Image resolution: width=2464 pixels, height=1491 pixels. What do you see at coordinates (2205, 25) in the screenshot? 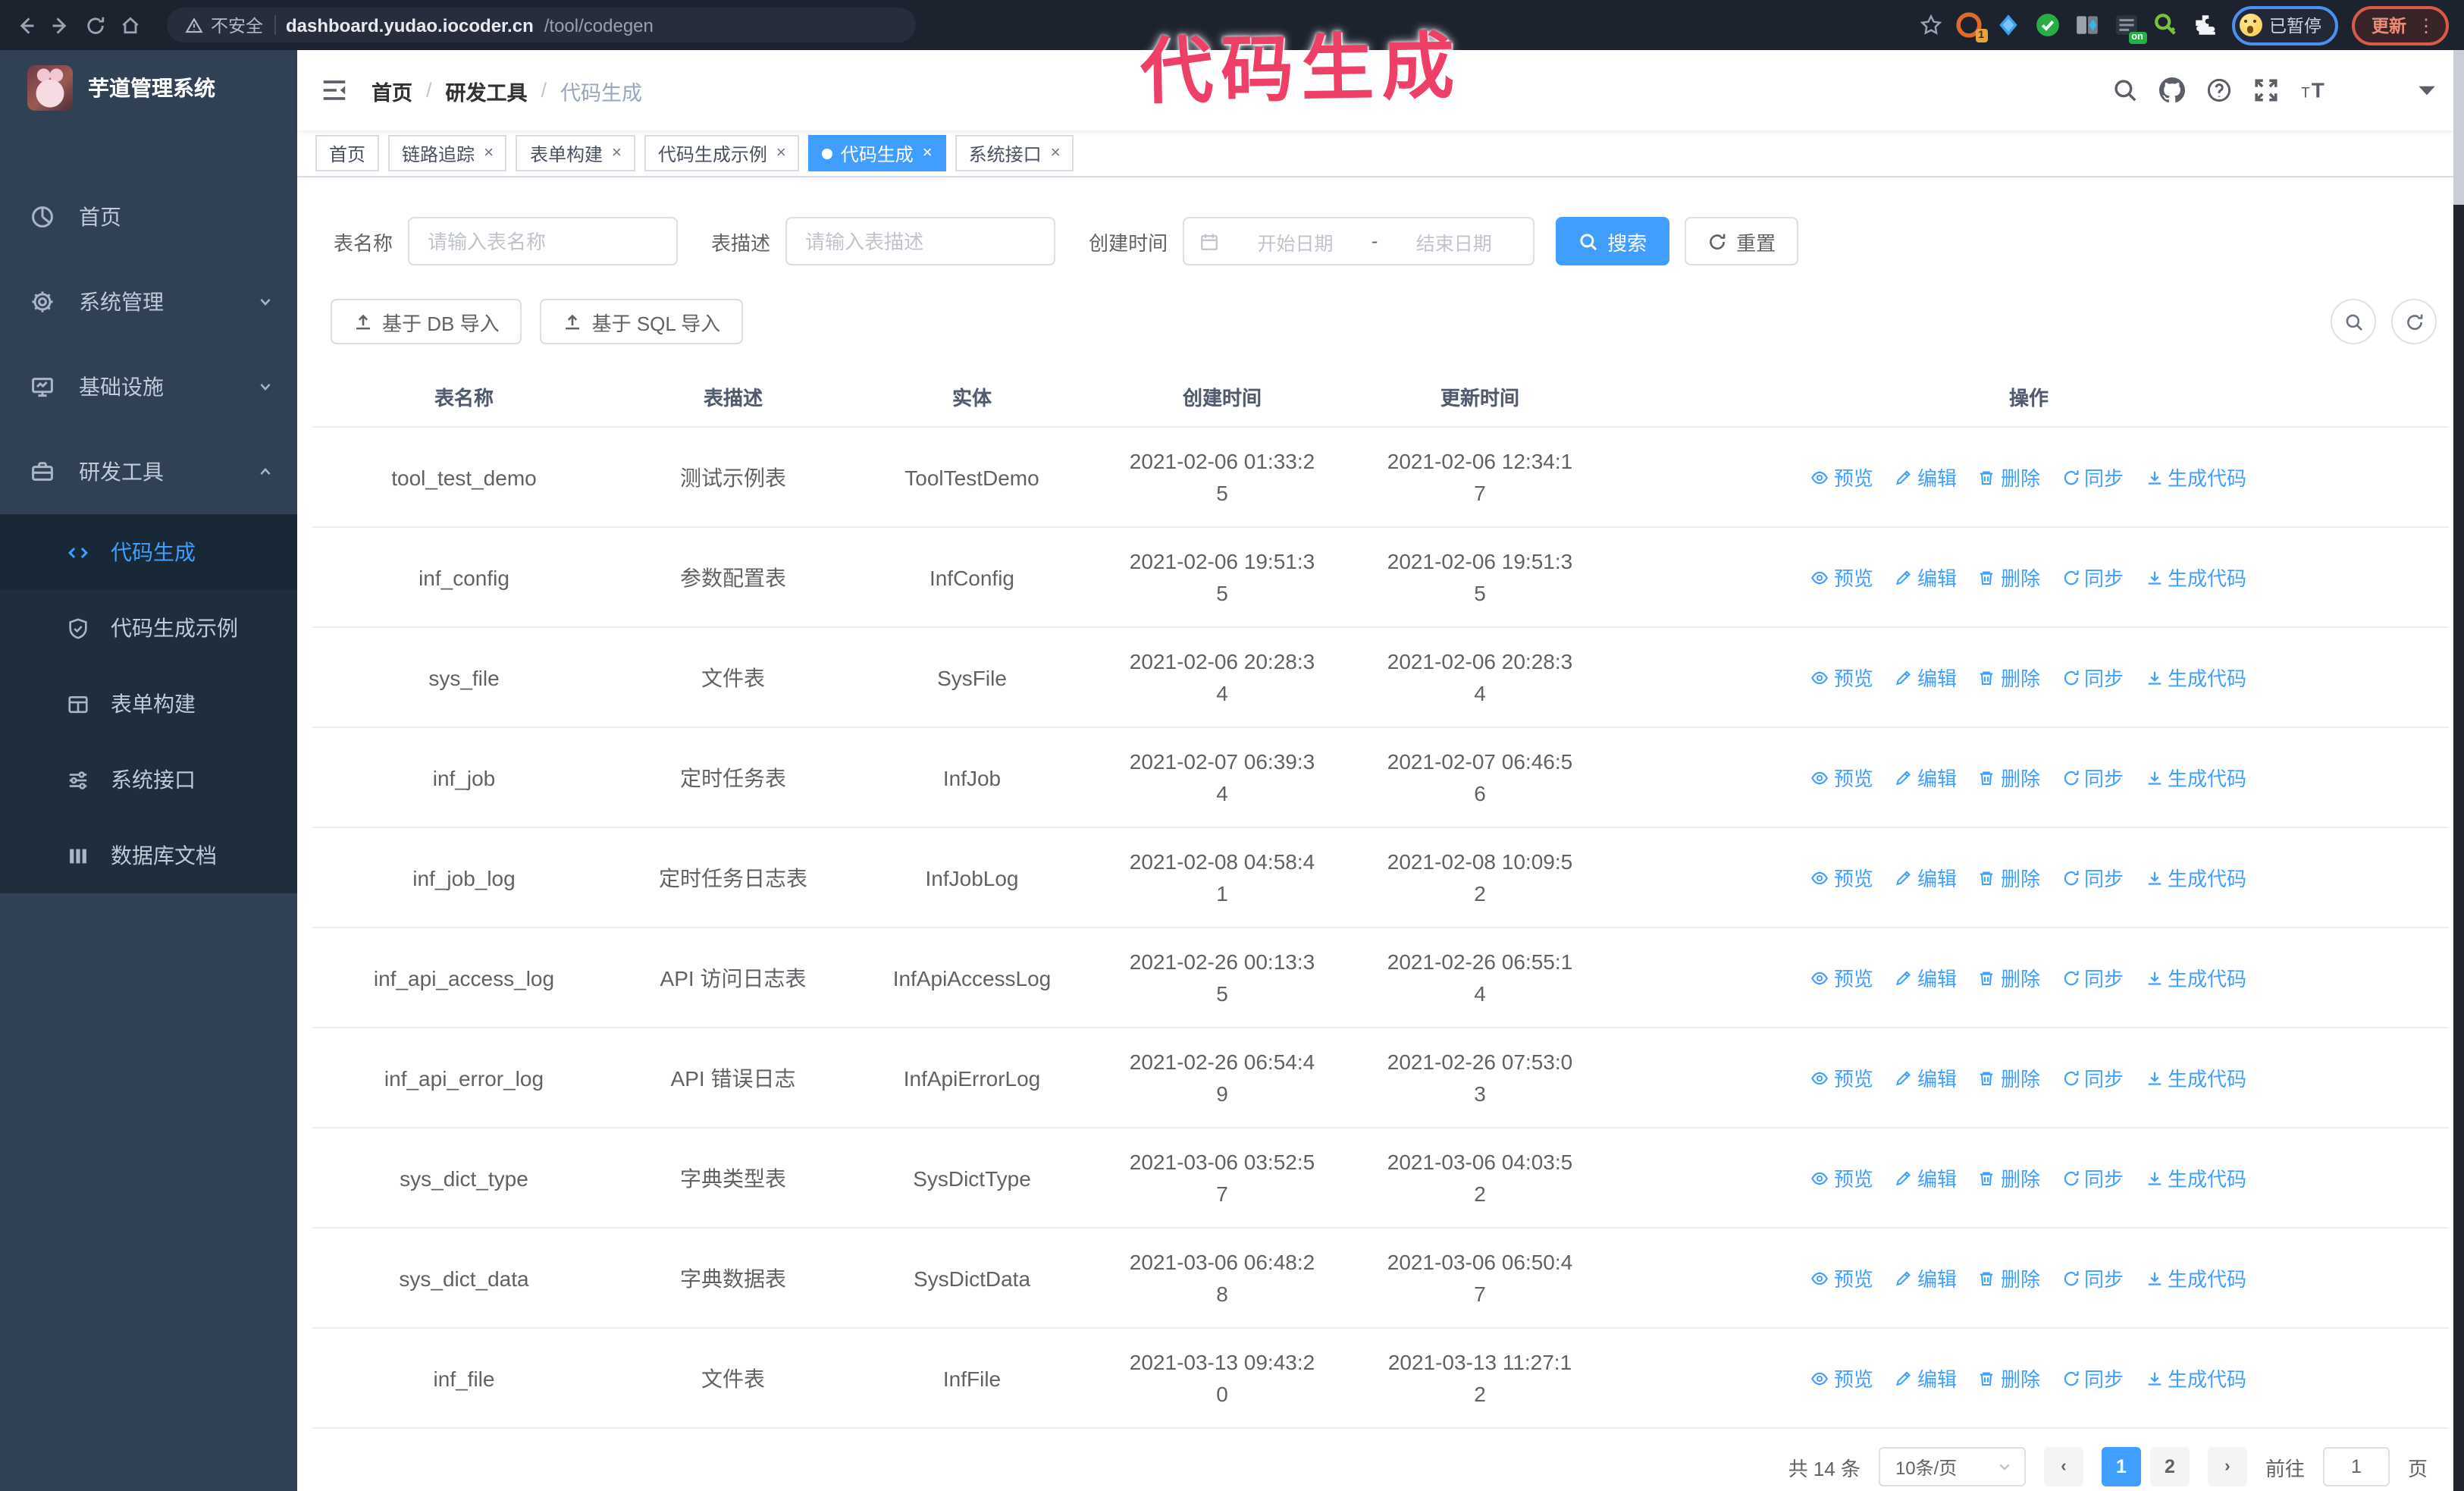
I see `extensions-puzzle-icon` at bounding box center [2205, 25].